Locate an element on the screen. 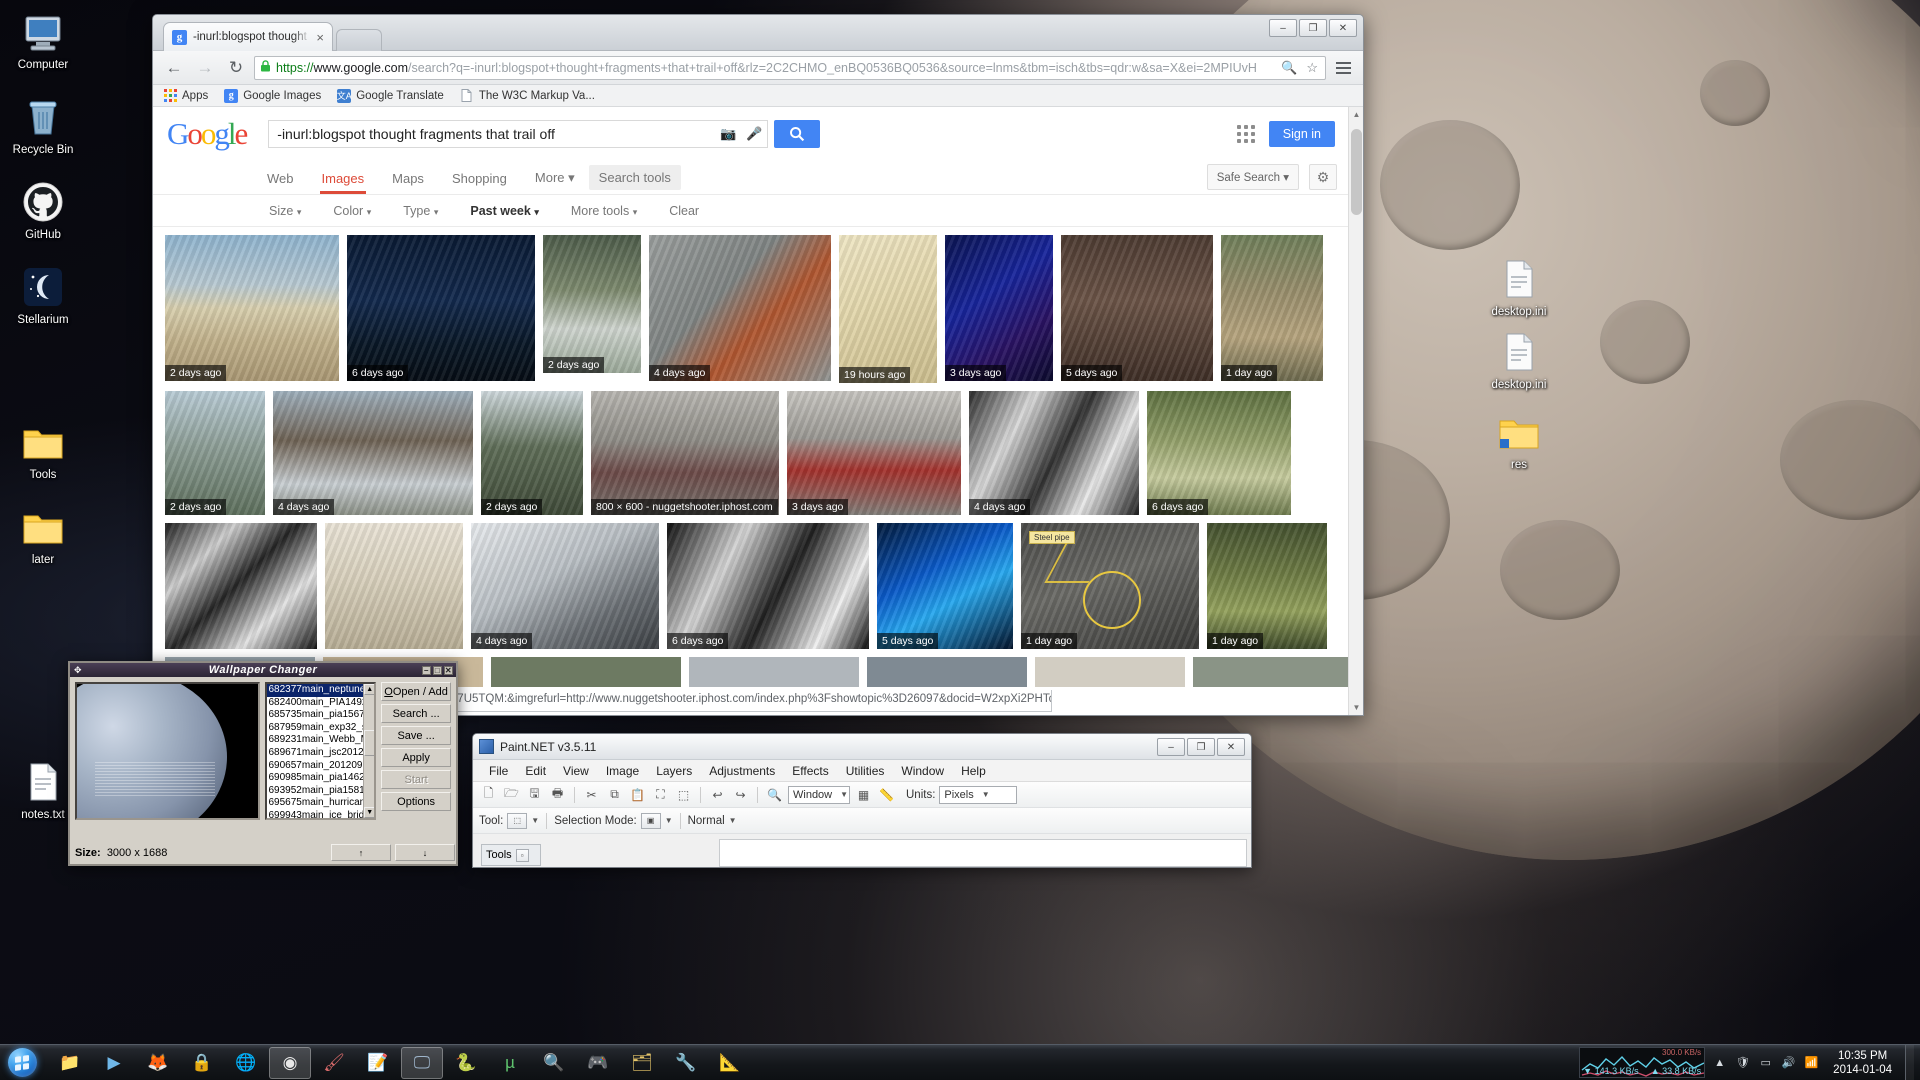  paintnet-tool-options-bar: Tool: ⬚ ▼ Selection Mode: ▣ ▼ Normal ▼ is located at coordinates (862, 821).